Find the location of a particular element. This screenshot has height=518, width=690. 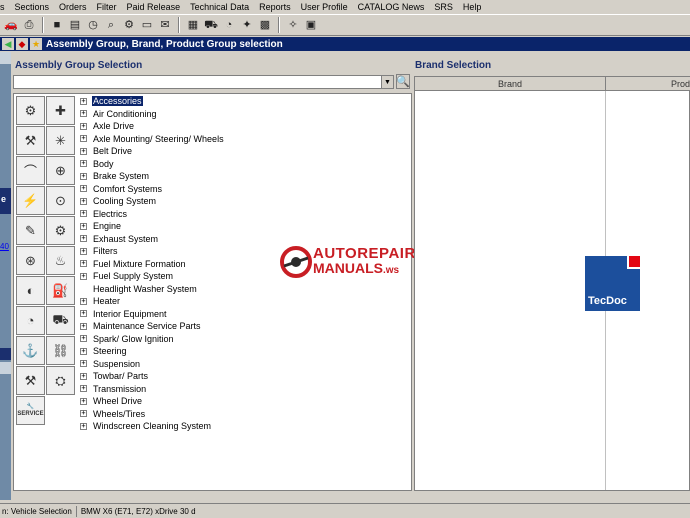

tree-item: + Towbar/ Parts is located at coordinates (152, 376).